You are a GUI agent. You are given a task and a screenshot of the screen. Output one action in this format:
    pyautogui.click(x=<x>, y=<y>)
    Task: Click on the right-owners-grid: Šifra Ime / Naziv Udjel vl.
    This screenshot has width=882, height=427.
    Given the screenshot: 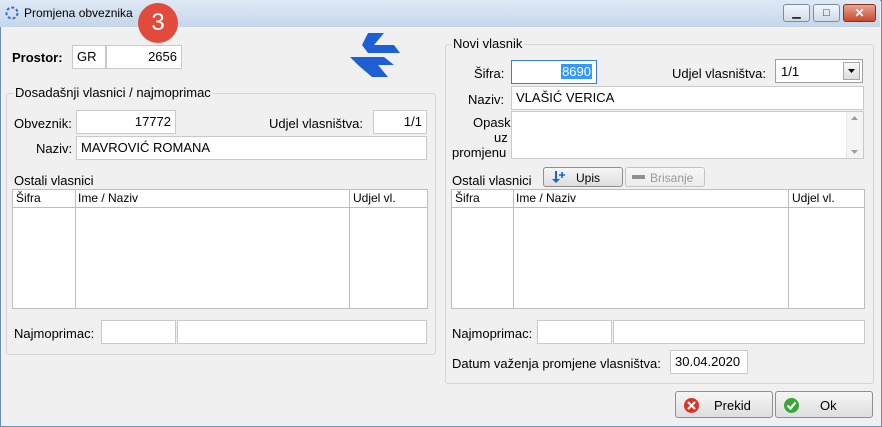 What is the action you would take?
    pyautogui.click(x=658, y=249)
    